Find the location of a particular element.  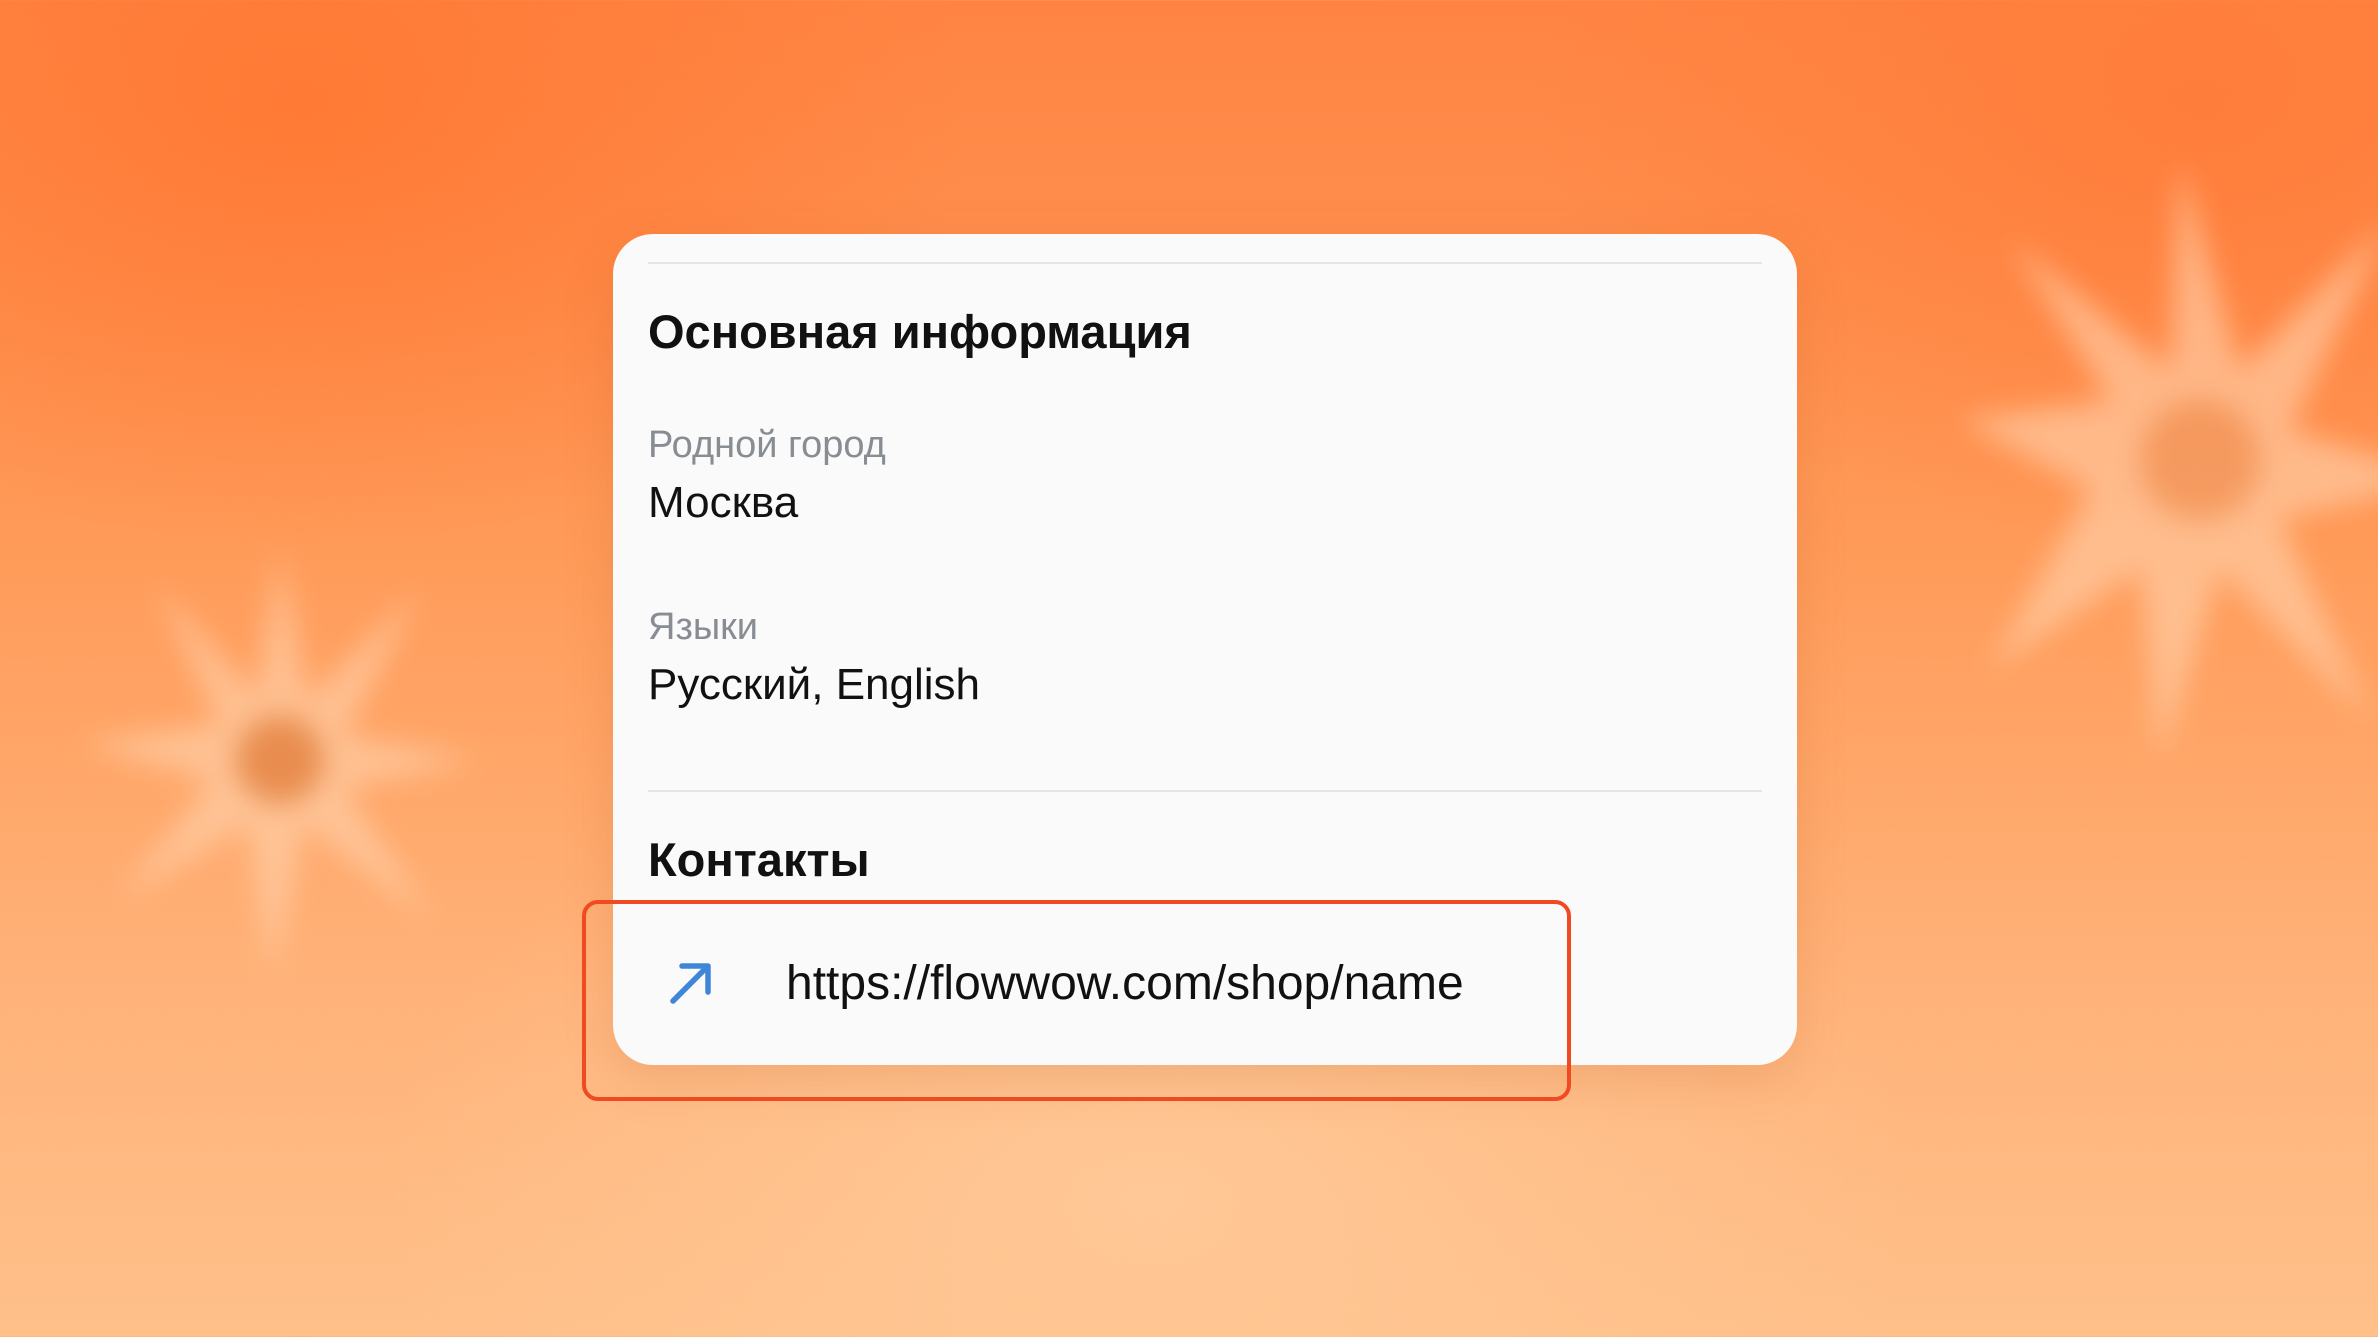

blurred-flower-decoration is located at coordinates (280, 765).